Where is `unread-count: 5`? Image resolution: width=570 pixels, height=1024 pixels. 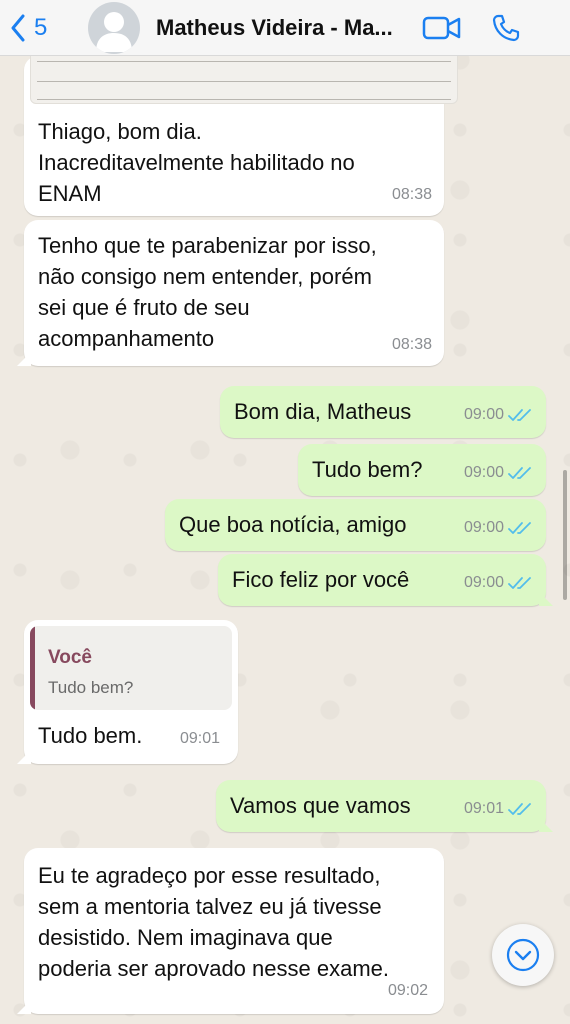 unread-count: 5 is located at coordinates (41, 27).